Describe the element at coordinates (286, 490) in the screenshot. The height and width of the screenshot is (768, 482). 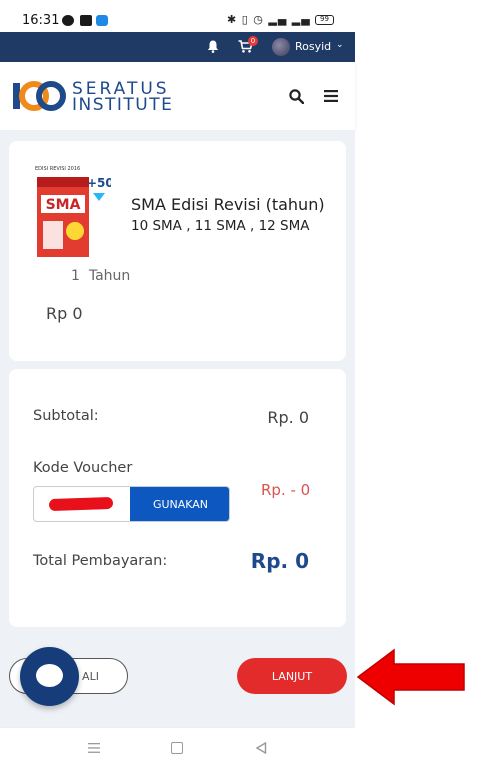
I see `voucher-discount-value: Rp. - 0` at that location.